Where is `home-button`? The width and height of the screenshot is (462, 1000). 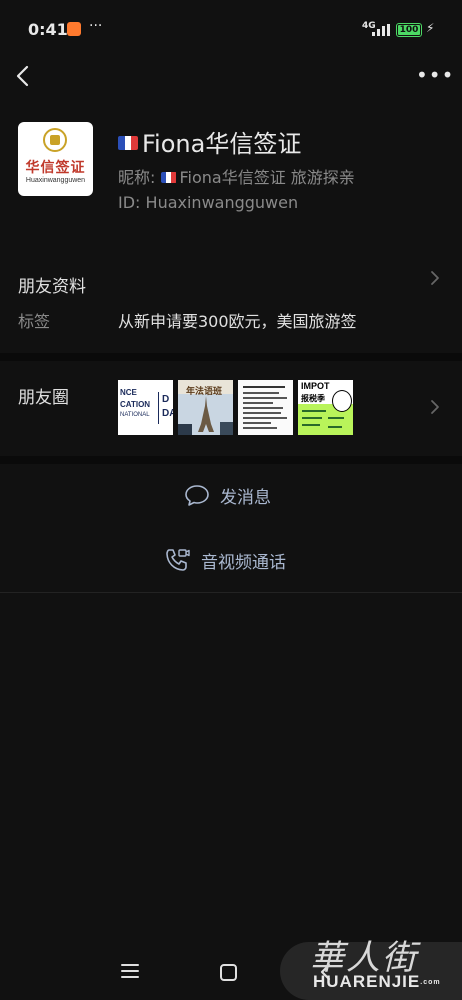
home-button is located at coordinates (228, 972).